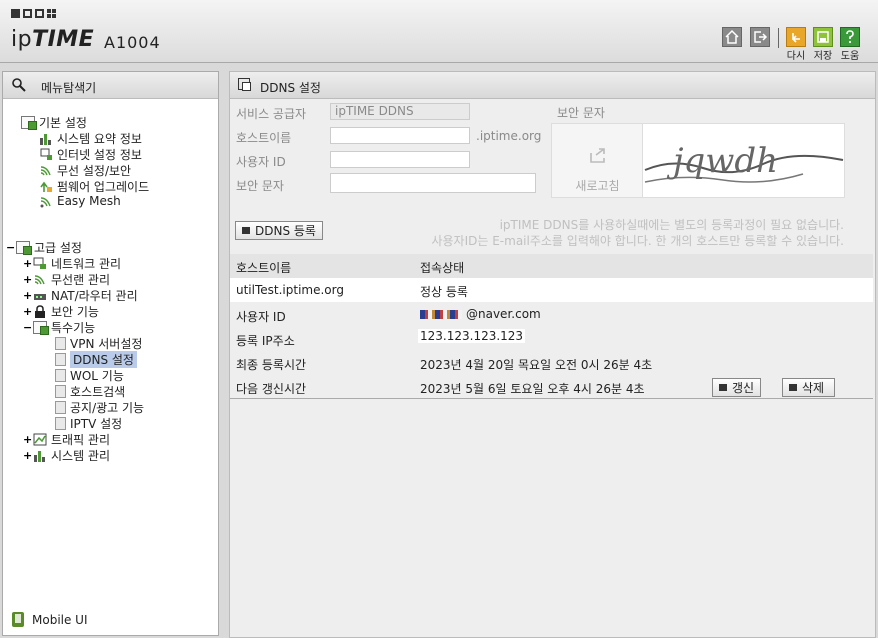 The image size is (878, 638). What do you see at coordinates (63, 123) in the screenshot?
I see `tree-label: 기본 설정` at bounding box center [63, 123].